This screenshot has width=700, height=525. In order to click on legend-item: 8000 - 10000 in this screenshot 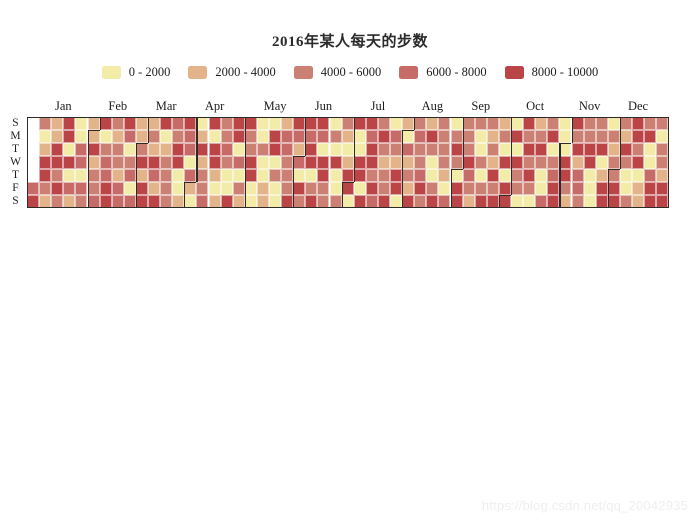, I will do `click(551, 72)`.